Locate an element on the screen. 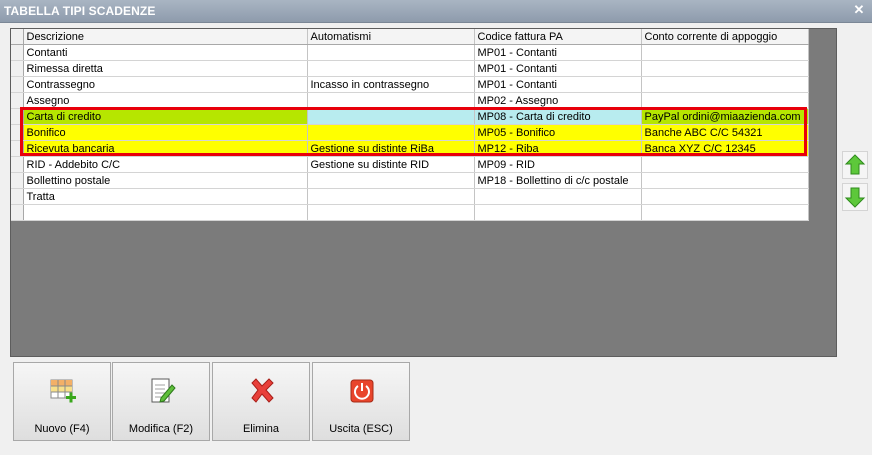  new-button-label: Nuovo (F4) is located at coordinates (62, 429).